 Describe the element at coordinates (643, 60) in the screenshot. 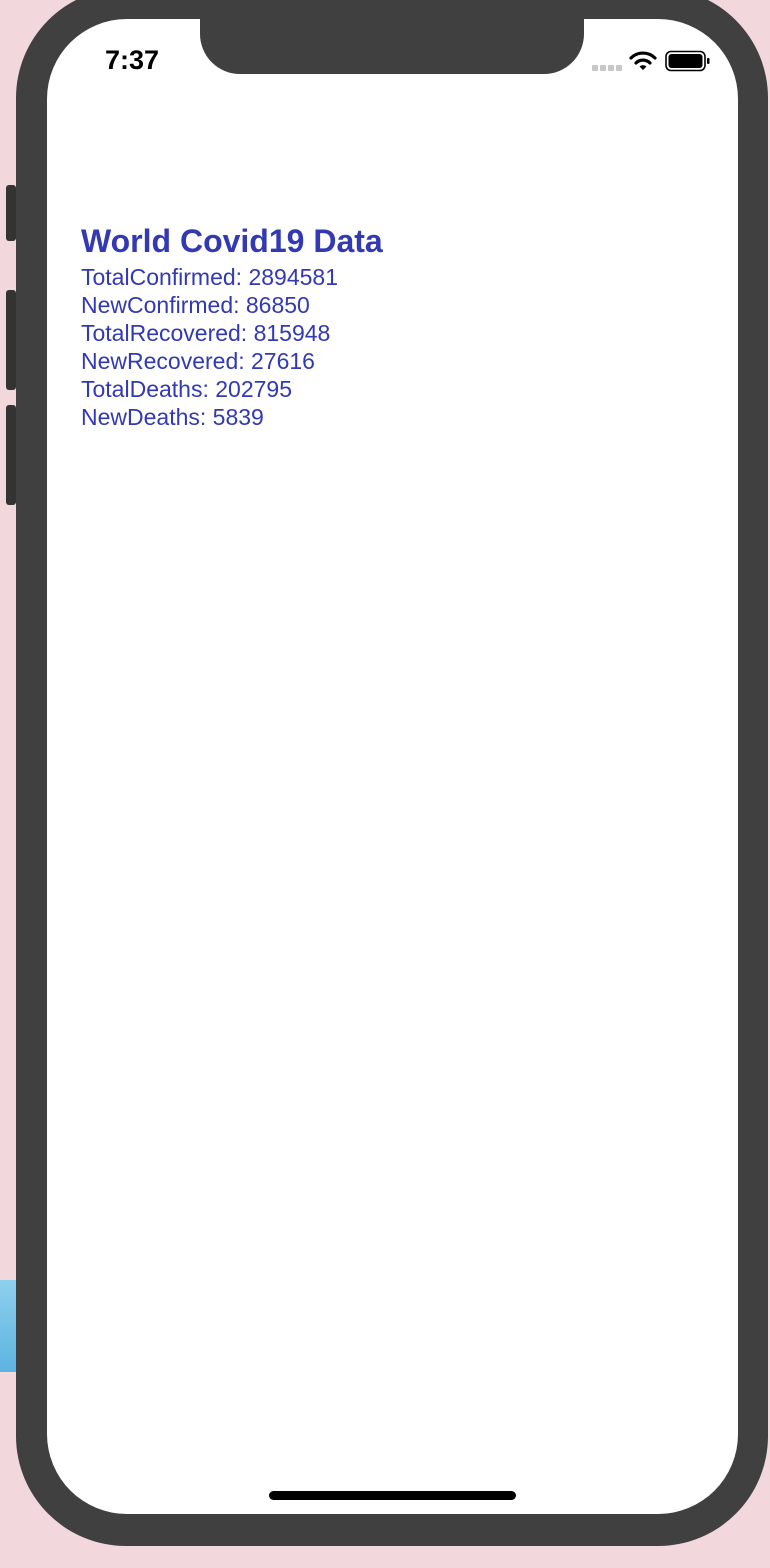

I see `wifi-icon` at that location.